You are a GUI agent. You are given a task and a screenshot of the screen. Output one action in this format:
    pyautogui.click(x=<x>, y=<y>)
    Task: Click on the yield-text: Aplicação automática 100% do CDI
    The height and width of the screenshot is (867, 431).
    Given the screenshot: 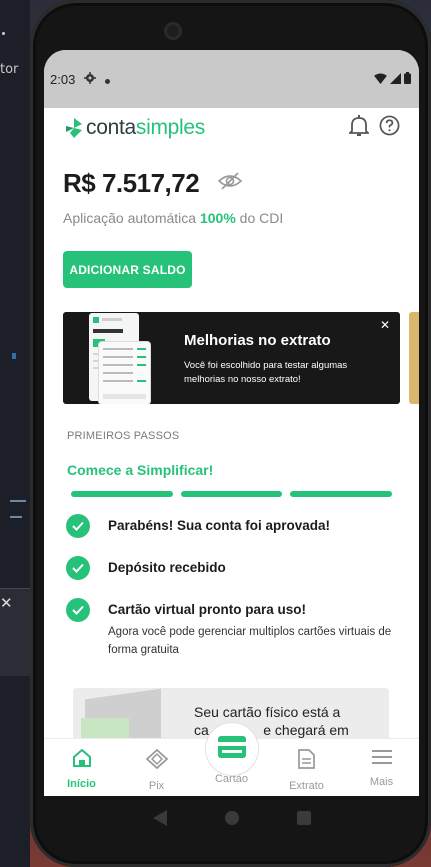 What is the action you would take?
    pyautogui.click(x=241, y=218)
    